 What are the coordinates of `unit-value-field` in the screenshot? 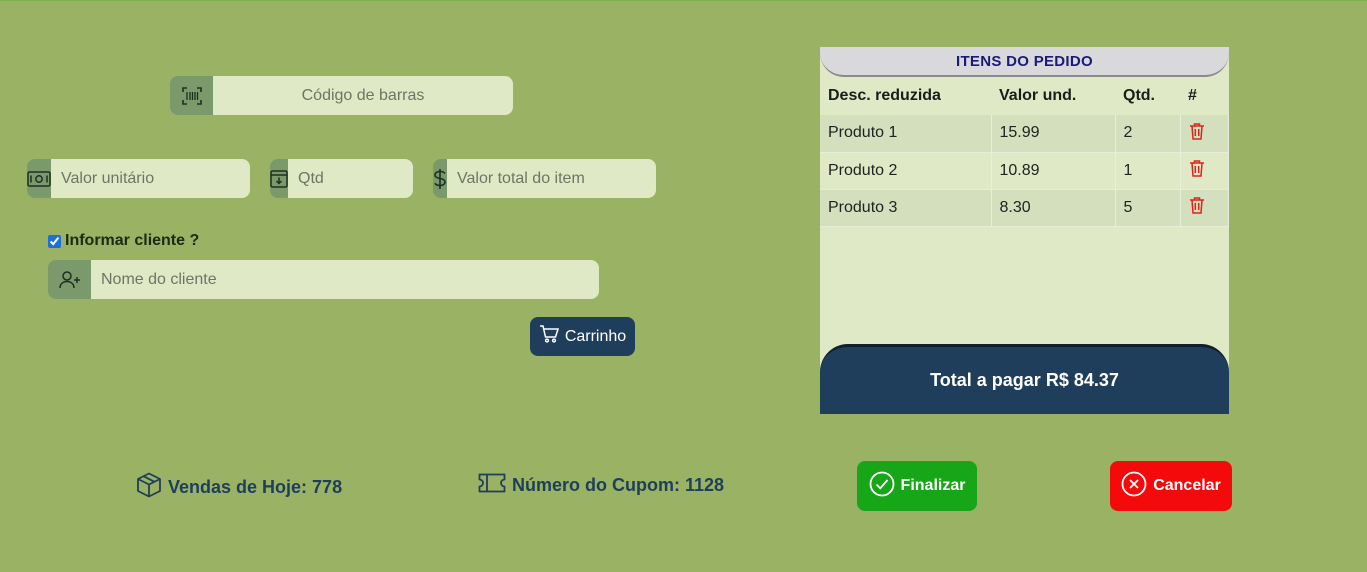 It's located at (138, 178).